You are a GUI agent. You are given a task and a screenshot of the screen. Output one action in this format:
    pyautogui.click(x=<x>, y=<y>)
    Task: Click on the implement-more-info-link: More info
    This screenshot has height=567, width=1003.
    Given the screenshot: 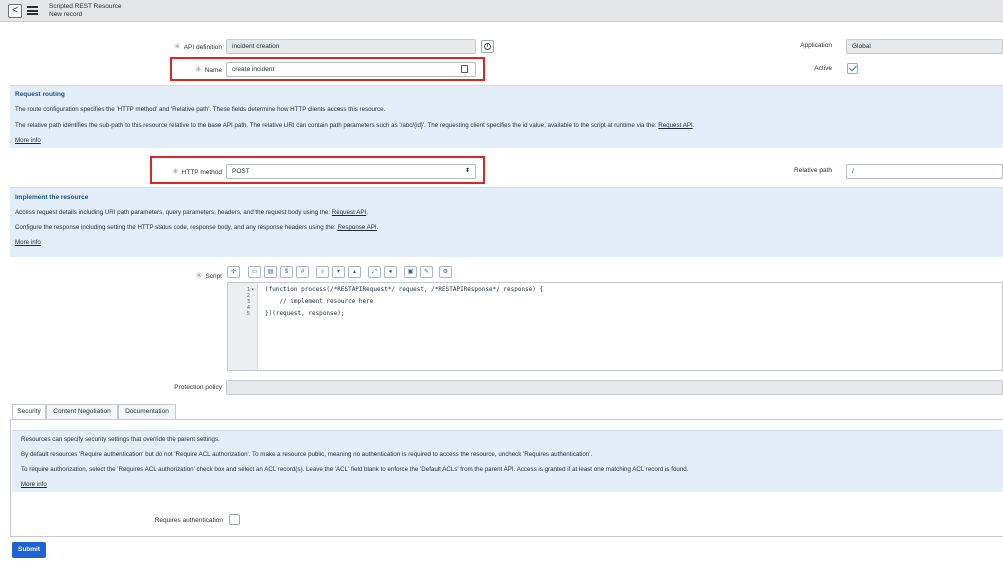 What is the action you would take?
    pyautogui.click(x=28, y=242)
    